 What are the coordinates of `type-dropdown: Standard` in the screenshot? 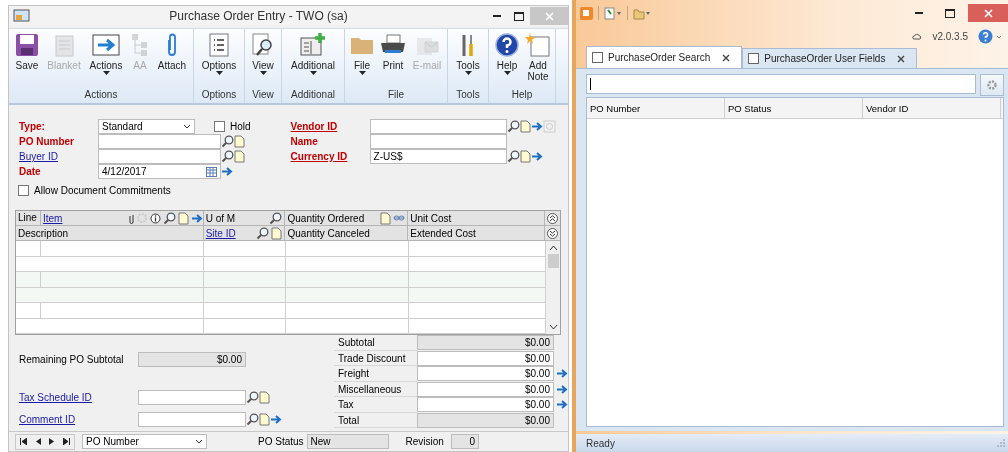 It's located at (146, 126).